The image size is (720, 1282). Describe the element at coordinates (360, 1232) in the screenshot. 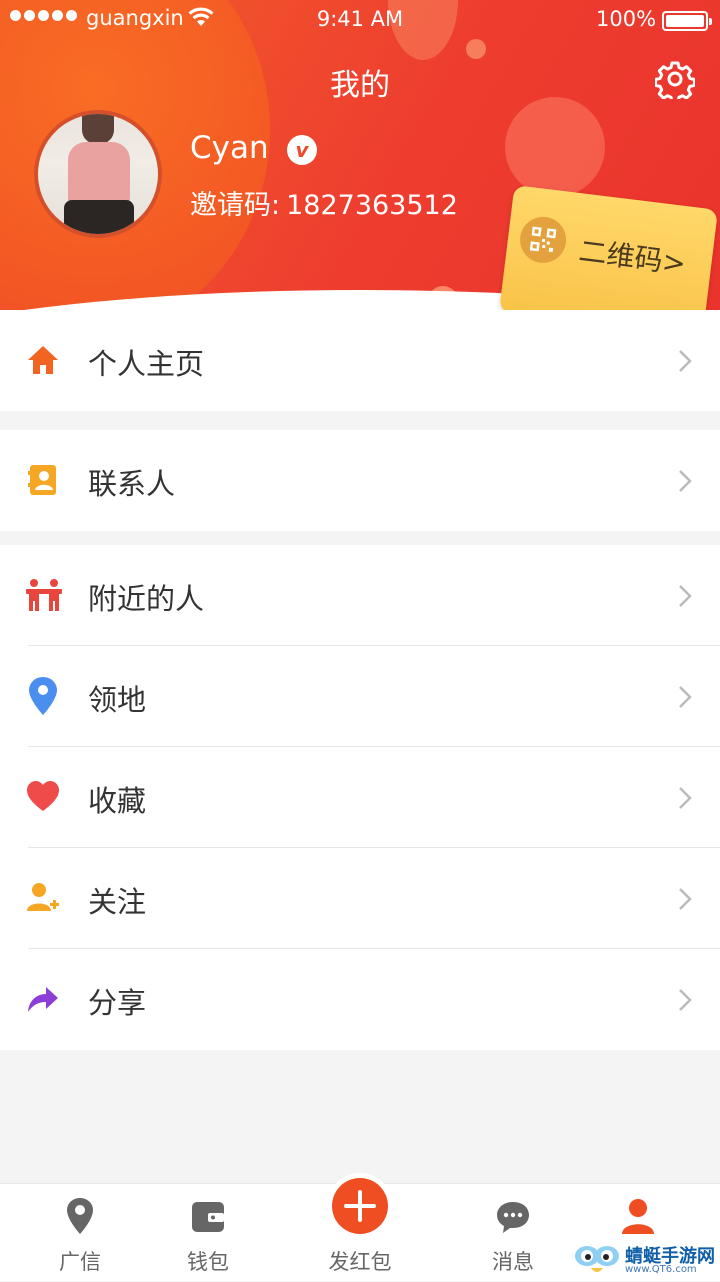

I see `tab-send-redpacket: 发红包` at that location.